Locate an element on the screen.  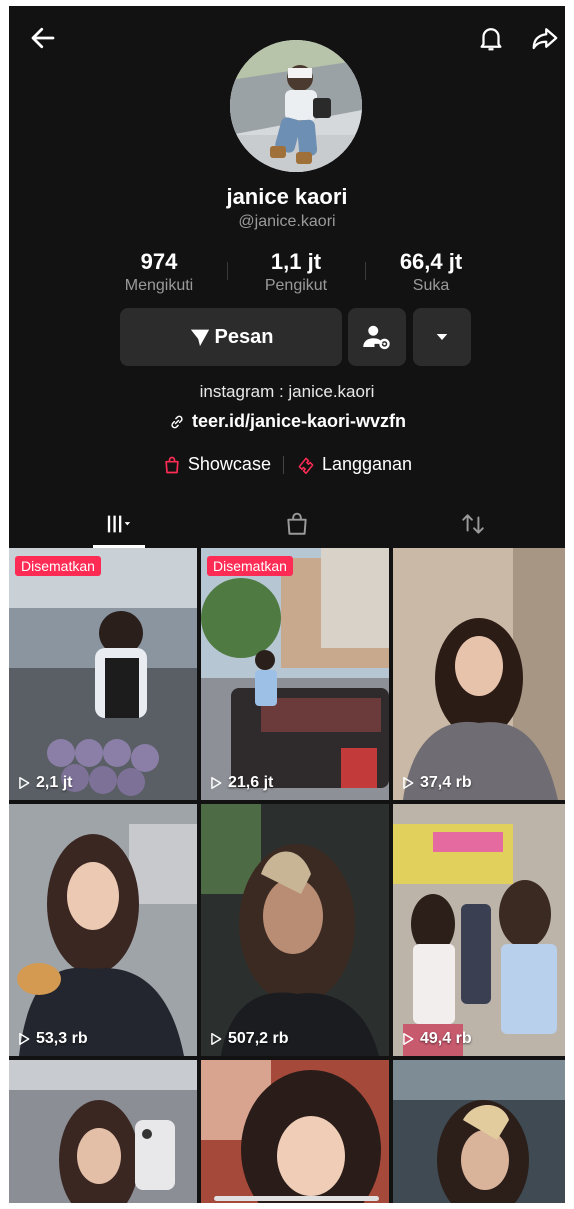
home-indicator is located at coordinates (296, 1198).